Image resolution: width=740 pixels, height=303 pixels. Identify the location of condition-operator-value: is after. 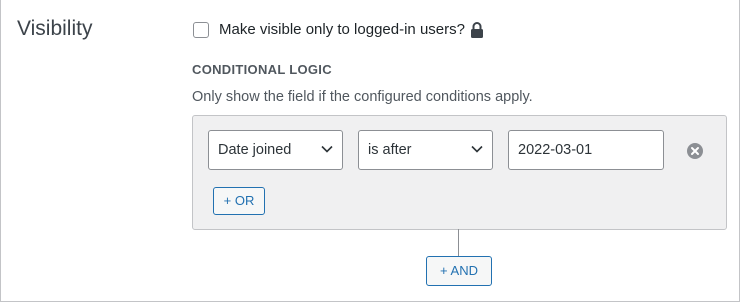
(390, 150).